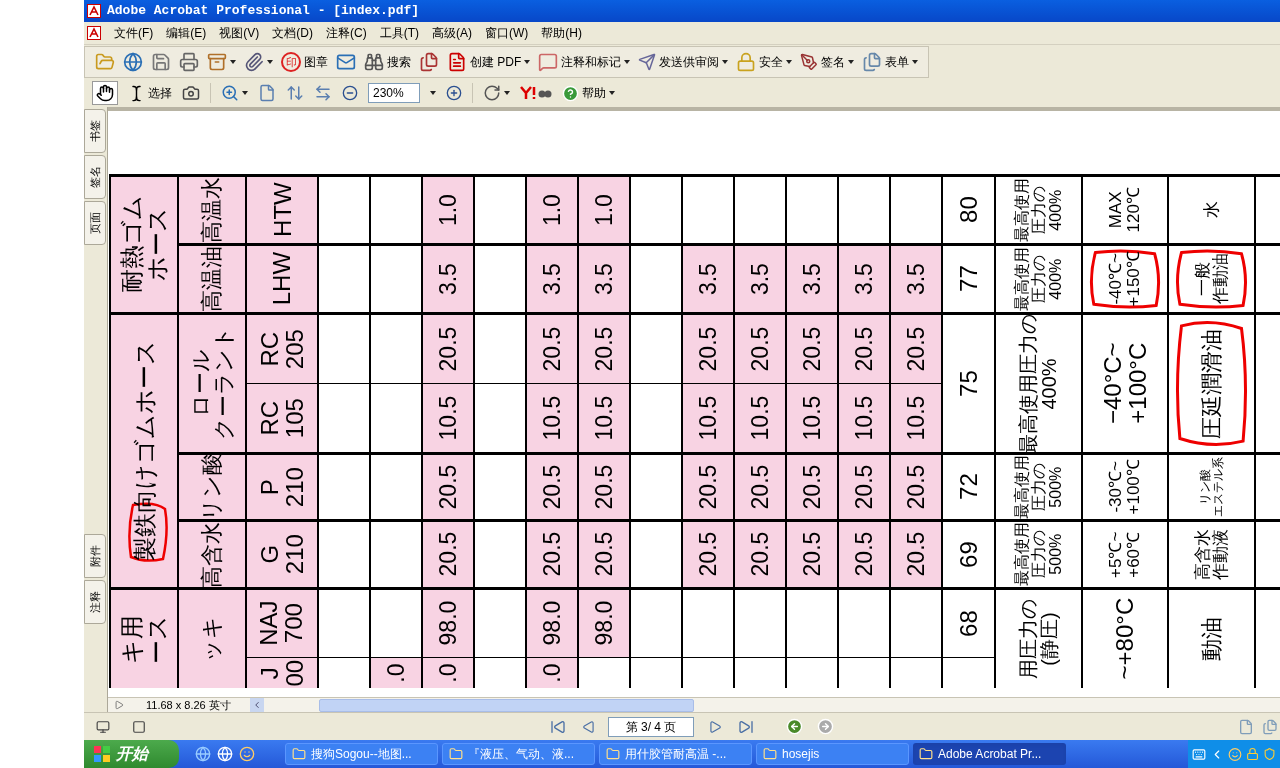 This screenshot has height=768, width=1280. Describe the element at coordinates (864, 418) in the screenshot. I see `cell-text: 10.5` at that location.